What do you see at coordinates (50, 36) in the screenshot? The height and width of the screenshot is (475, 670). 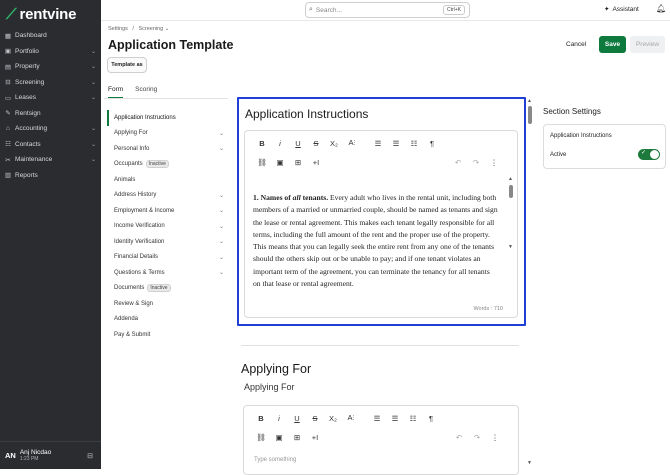 I see `sidebar-item-dashboard: ▦ Dashboard` at bounding box center [50, 36].